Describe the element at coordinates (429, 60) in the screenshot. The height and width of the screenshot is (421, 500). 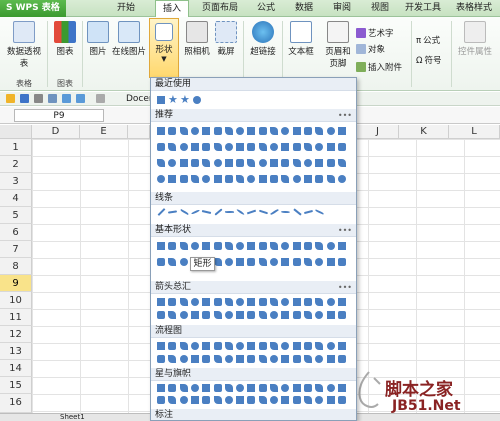
I see `symbol-button: Ω 符号` at that location.